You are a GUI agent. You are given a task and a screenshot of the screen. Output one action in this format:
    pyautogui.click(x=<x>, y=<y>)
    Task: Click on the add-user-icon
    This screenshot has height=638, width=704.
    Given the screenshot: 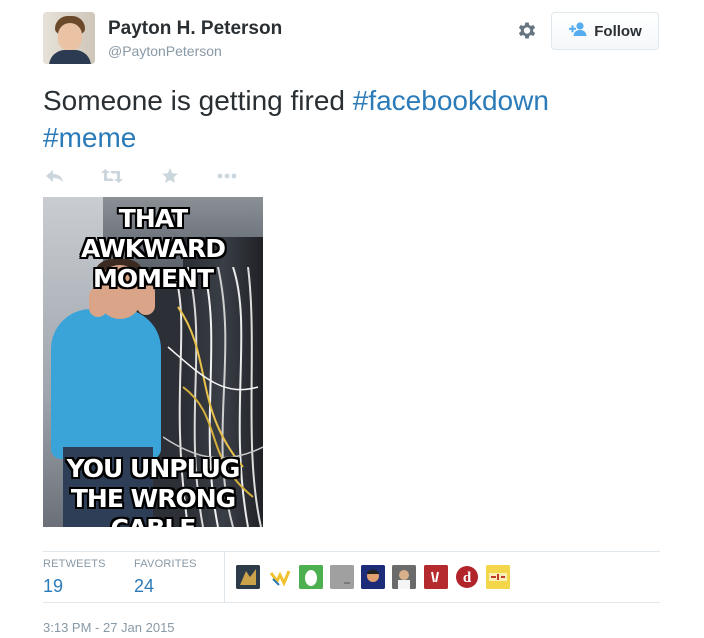 What is the action you would take?
    pyautogui.click(x=578, y=31)
    